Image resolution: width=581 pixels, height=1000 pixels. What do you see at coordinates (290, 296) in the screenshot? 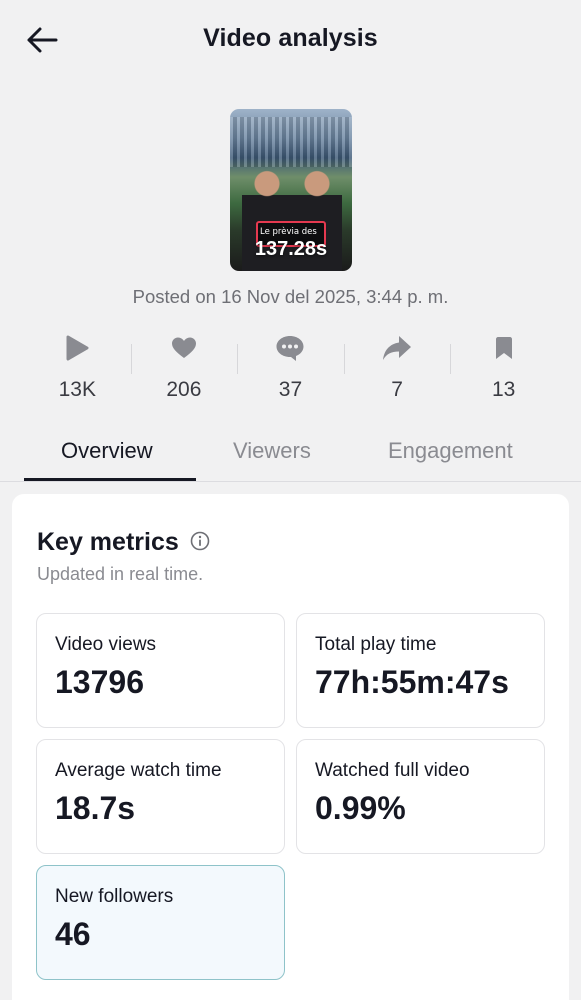
I see `posted-date: Posted on 16 Nov del 2025, 3:44 p. m.` at bounding box center [290, 296].